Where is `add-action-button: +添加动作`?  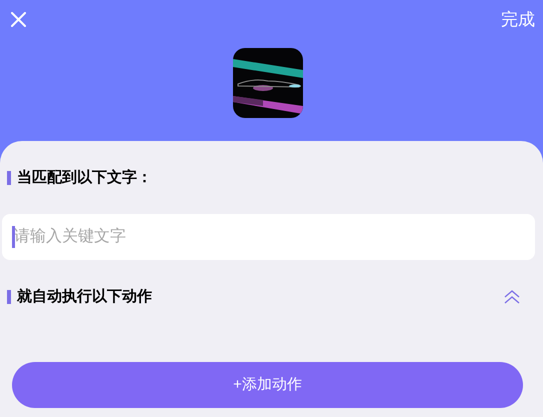
add-action-button: +添加动作 is located at coordinates (267, 385).